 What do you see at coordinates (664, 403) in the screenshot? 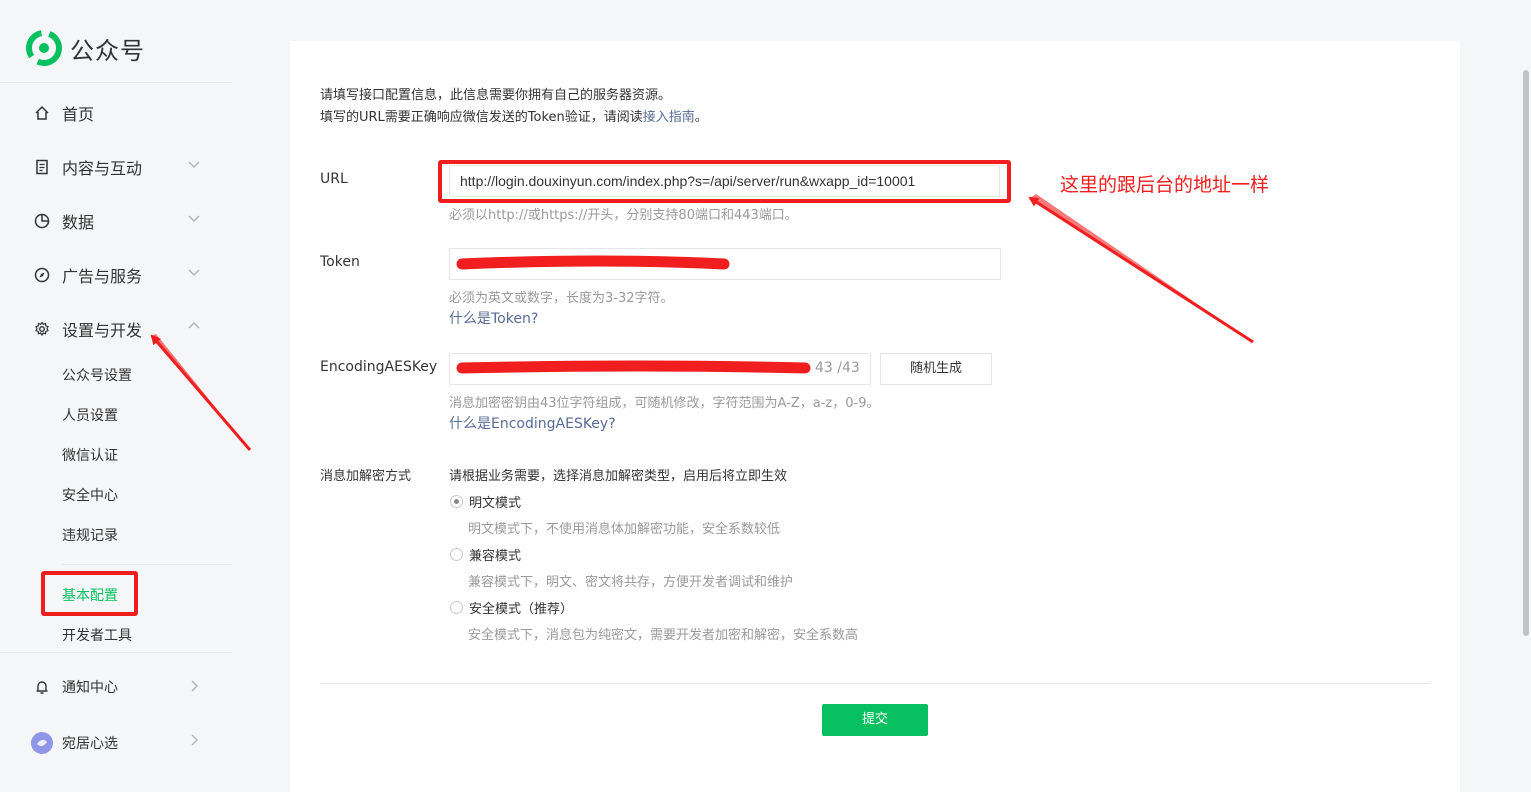
I see `aes-hint: 消息加密密钥由43位字符组成，可随机修改，字符范围为A-Z，a-z，0-9。` at bounding box center [664, 403].